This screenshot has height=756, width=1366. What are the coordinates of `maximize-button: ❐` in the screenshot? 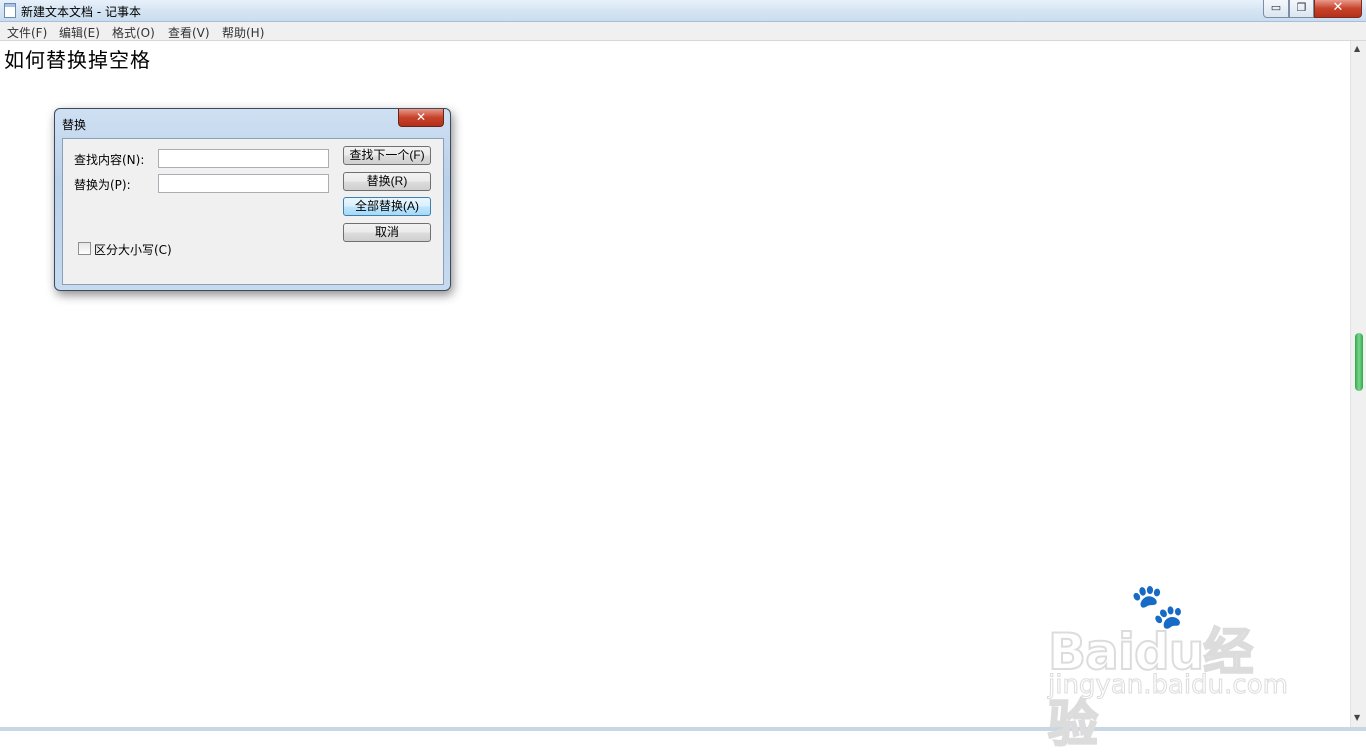 It's located at (1301, 9).